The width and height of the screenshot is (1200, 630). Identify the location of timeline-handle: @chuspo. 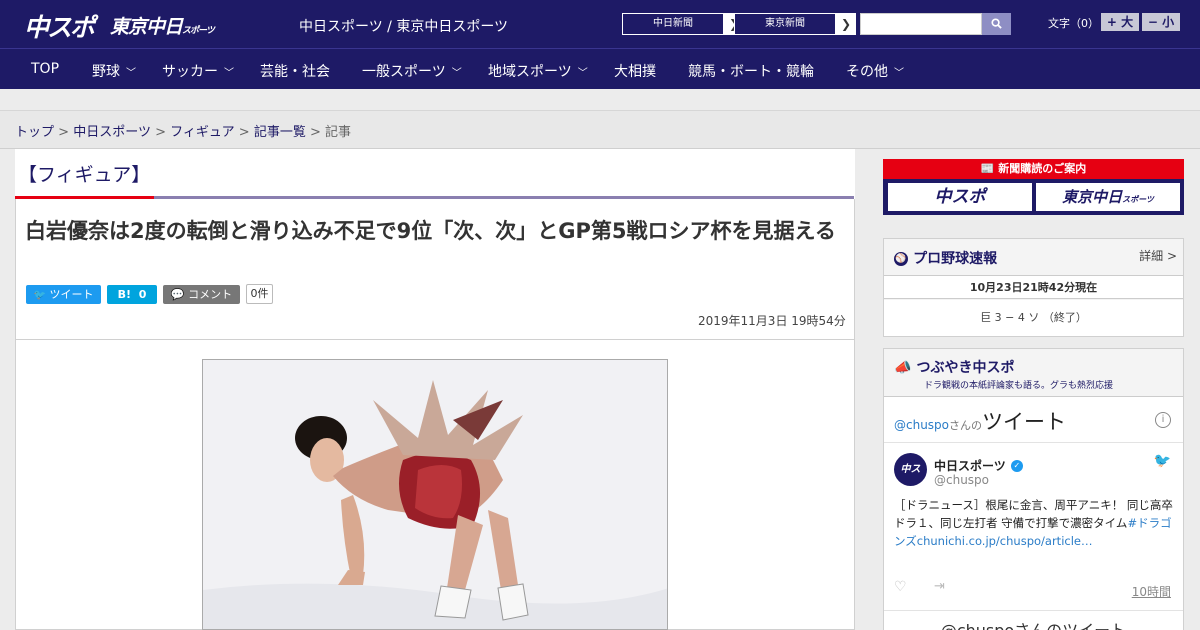
(921, 425).